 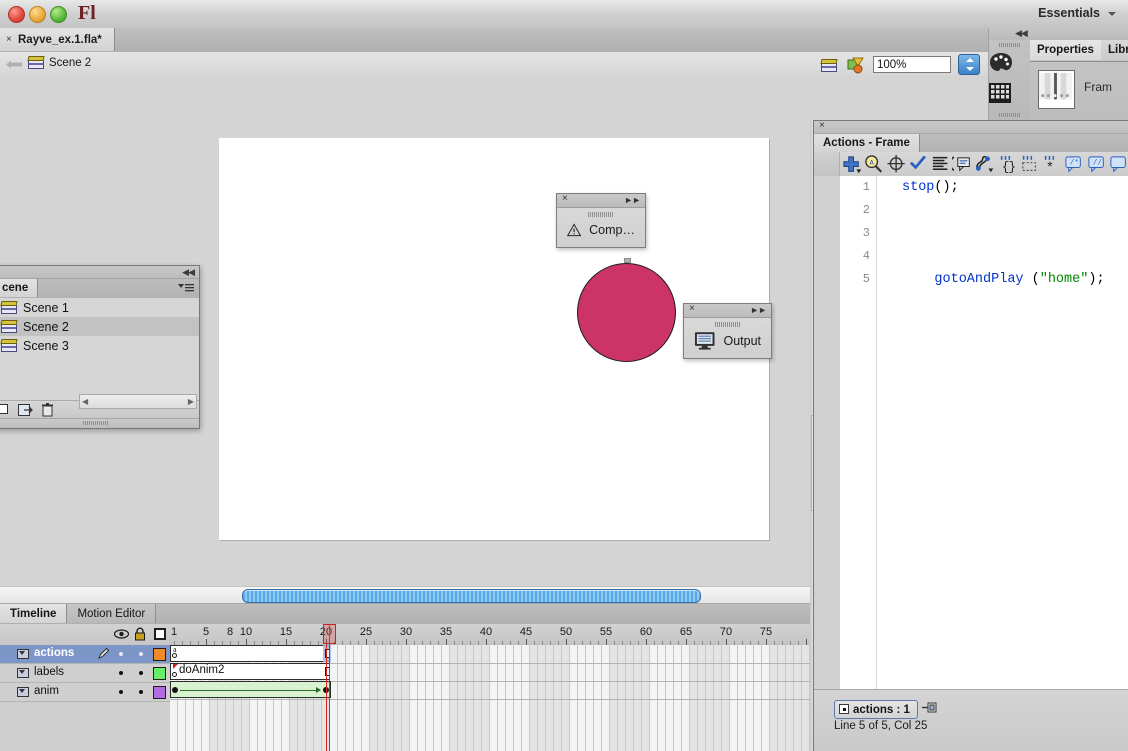 I want to click on zoom-stepper, so click(x=969, y=64).